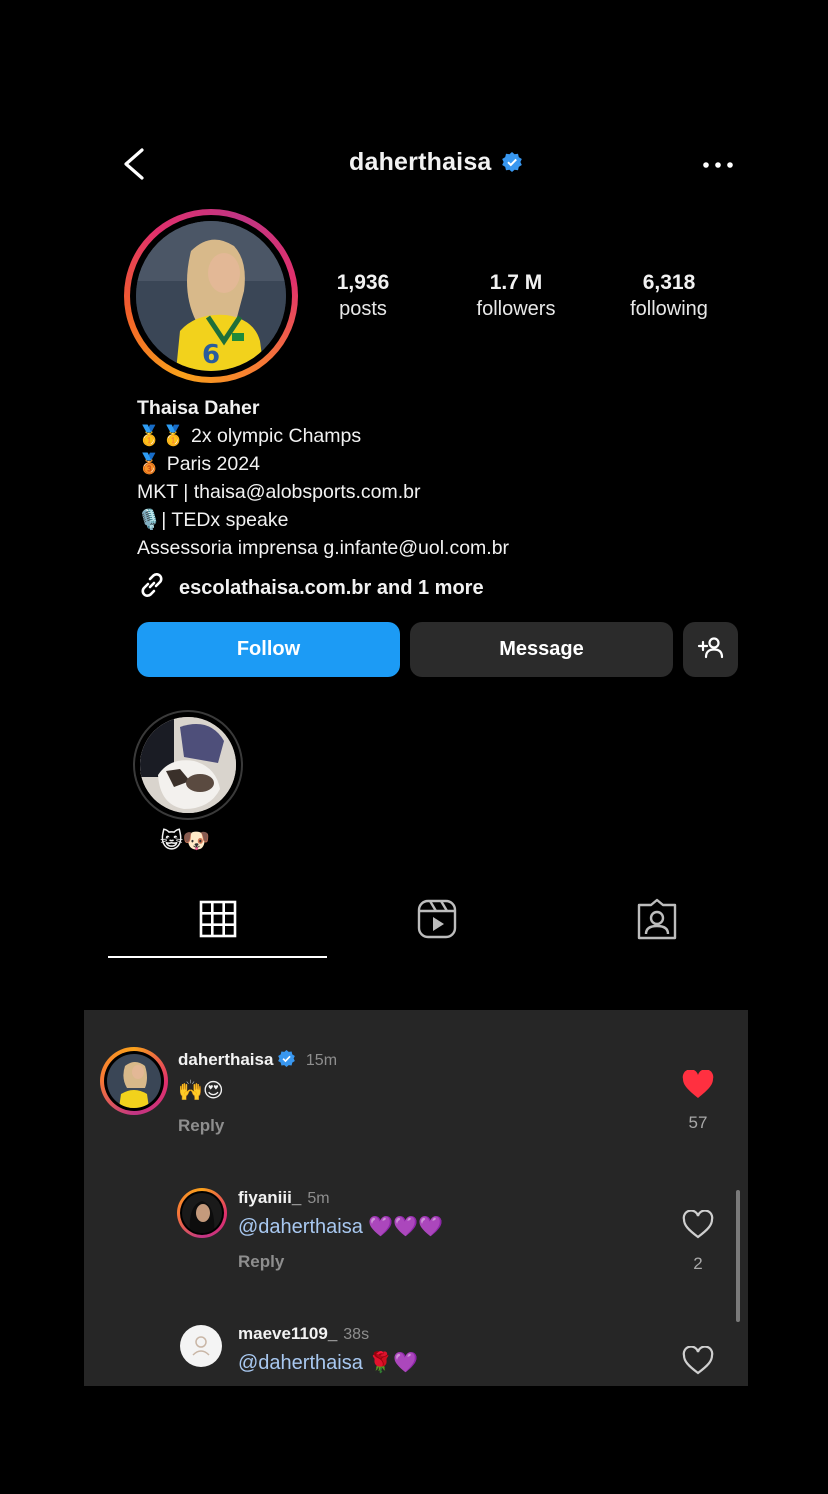 The width and height of the screenshot is (828, 1494). What do you see at coordinates (738, 1256) in the screenshot?
I see `comments-scrollbar` at bounding box center [738, 1256].